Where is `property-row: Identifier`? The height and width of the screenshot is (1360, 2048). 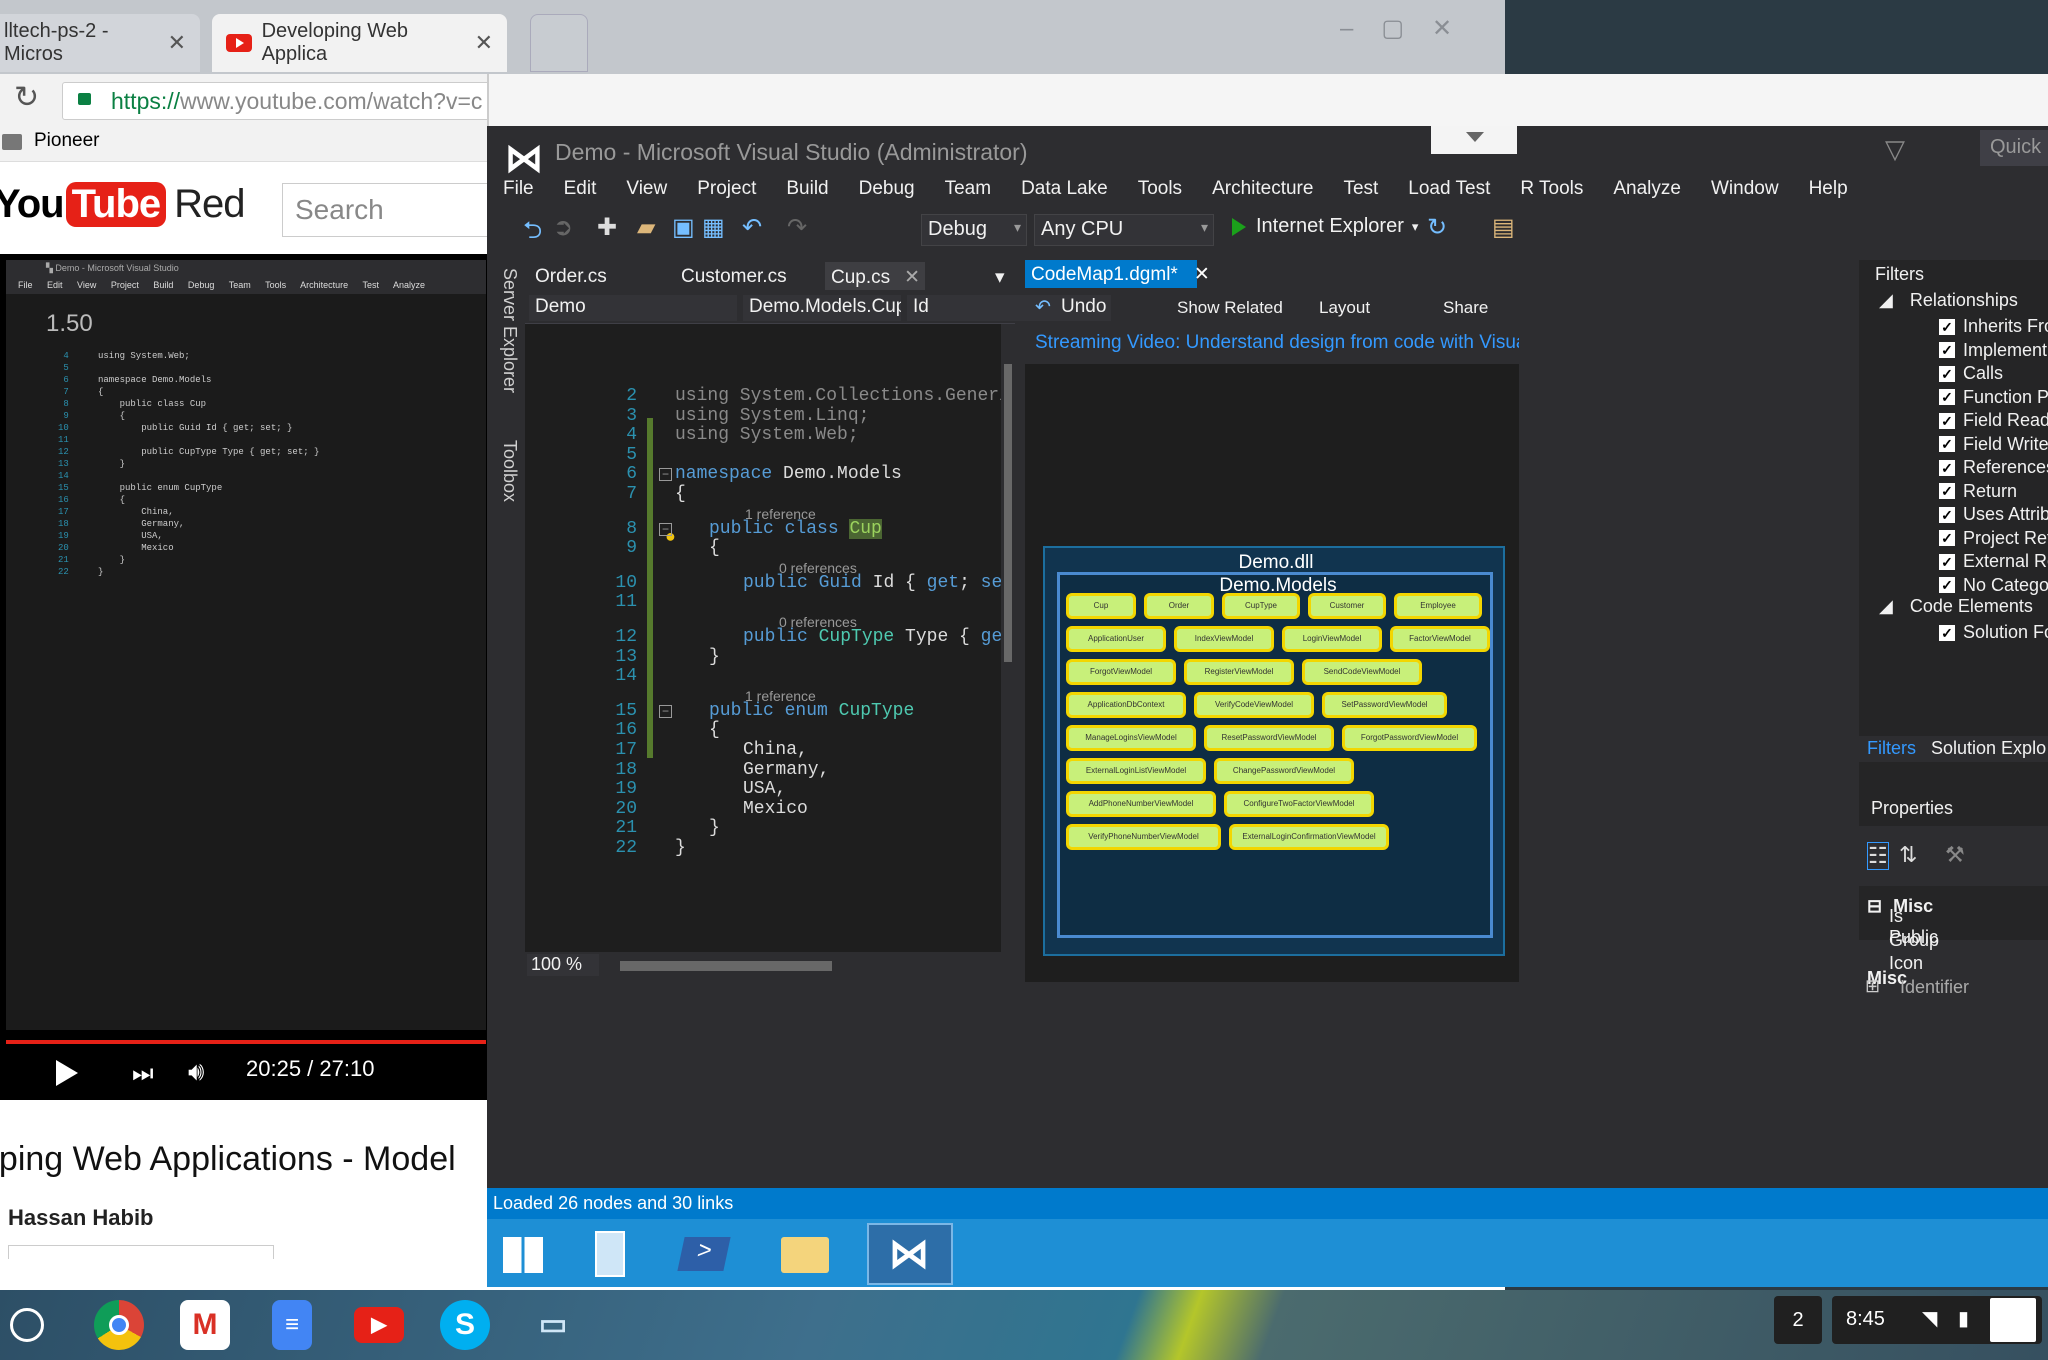 property-row: Identifier is located at coordinates (1934, 987).